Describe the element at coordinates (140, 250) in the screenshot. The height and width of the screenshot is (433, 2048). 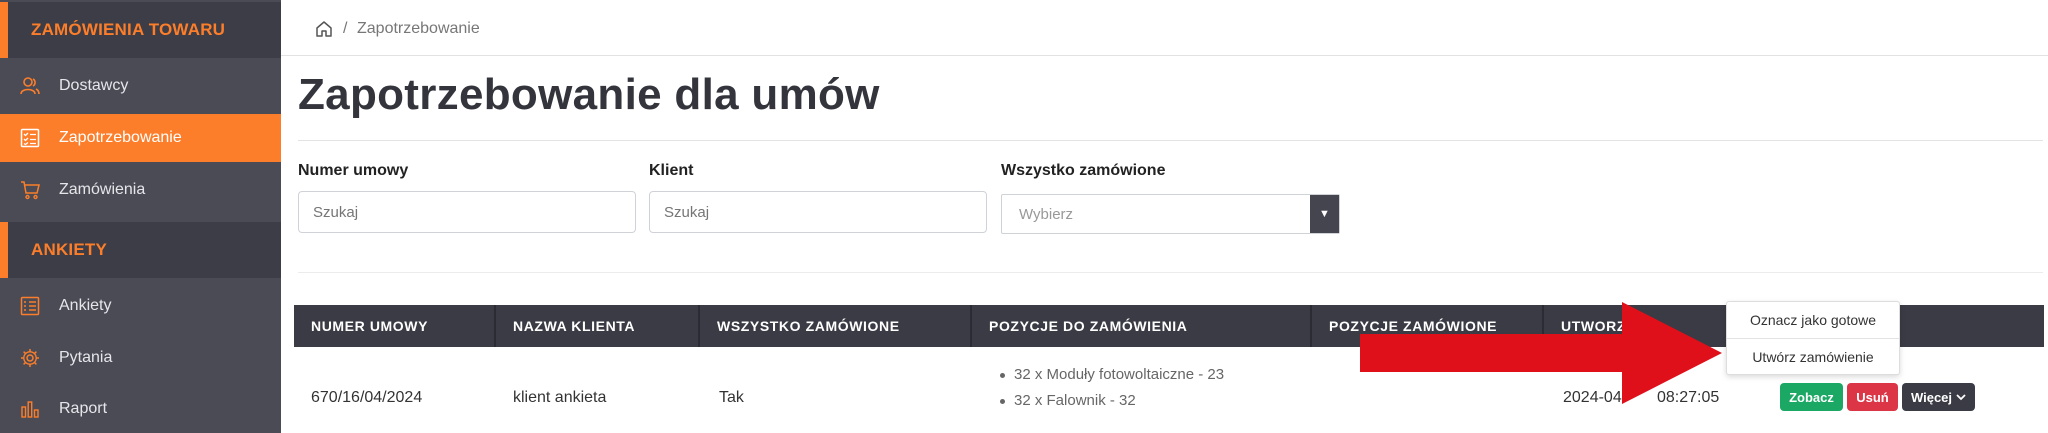
I see `sidebar-section-surveys: ANKIETY` at that location.